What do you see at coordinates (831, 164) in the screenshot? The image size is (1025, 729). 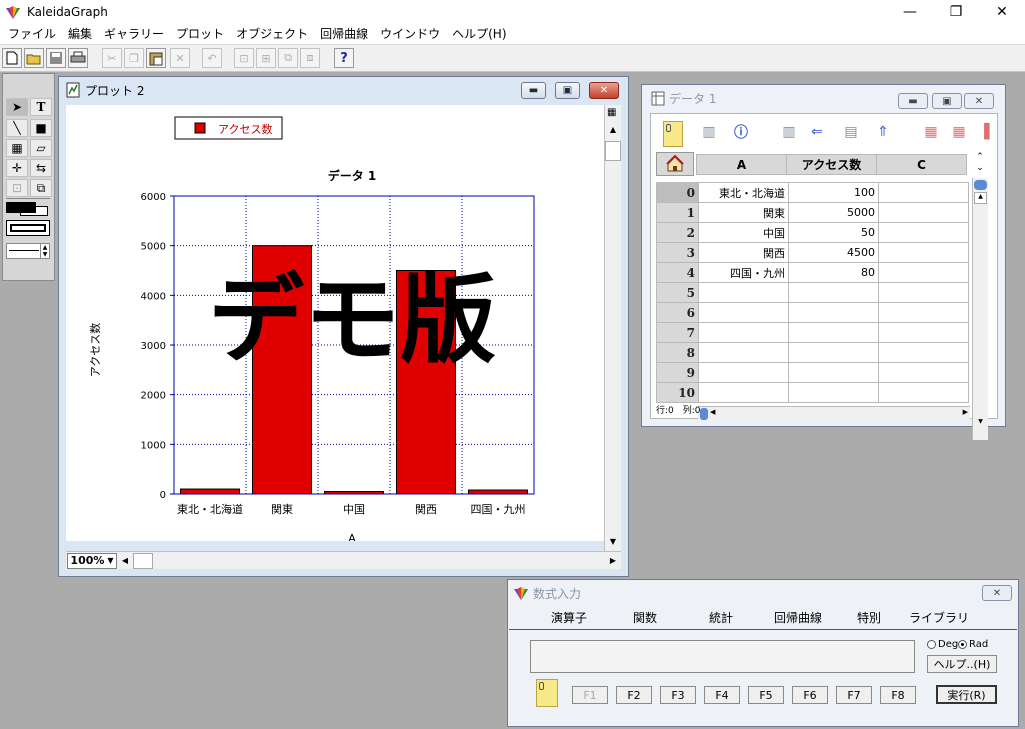 I see `column-header-access: アクセス数` at bounding box center [831, 164].